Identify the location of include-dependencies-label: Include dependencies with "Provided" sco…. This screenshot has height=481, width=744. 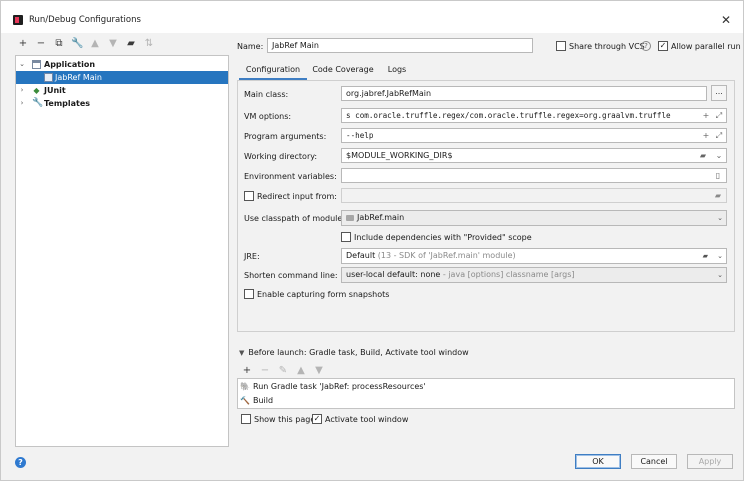
(443, 237).